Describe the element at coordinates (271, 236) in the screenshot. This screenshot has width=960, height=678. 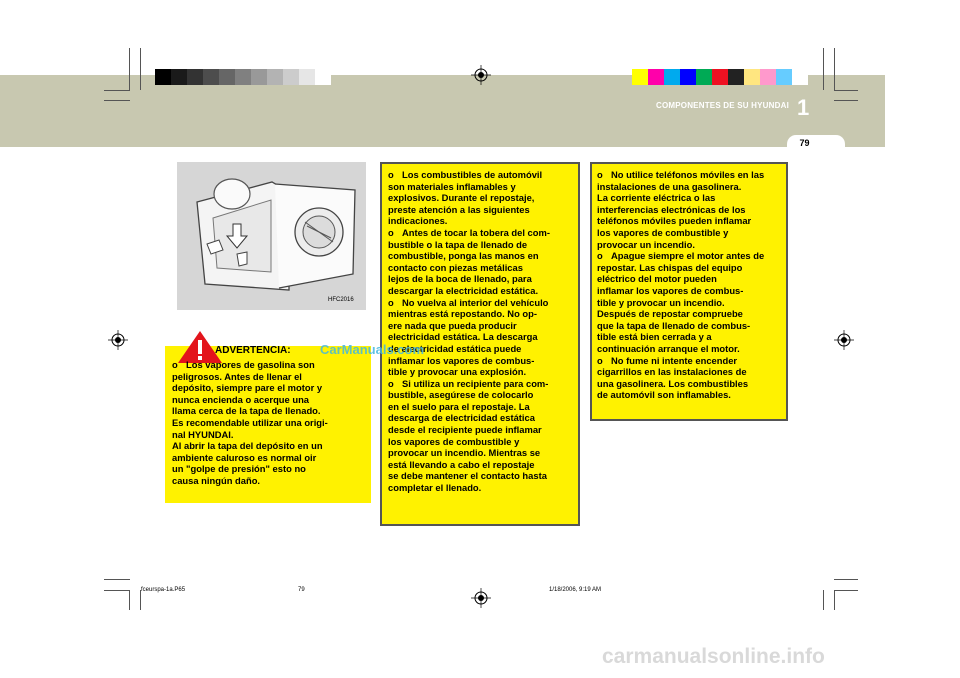
I see `fuel-door-illustration` at that location.